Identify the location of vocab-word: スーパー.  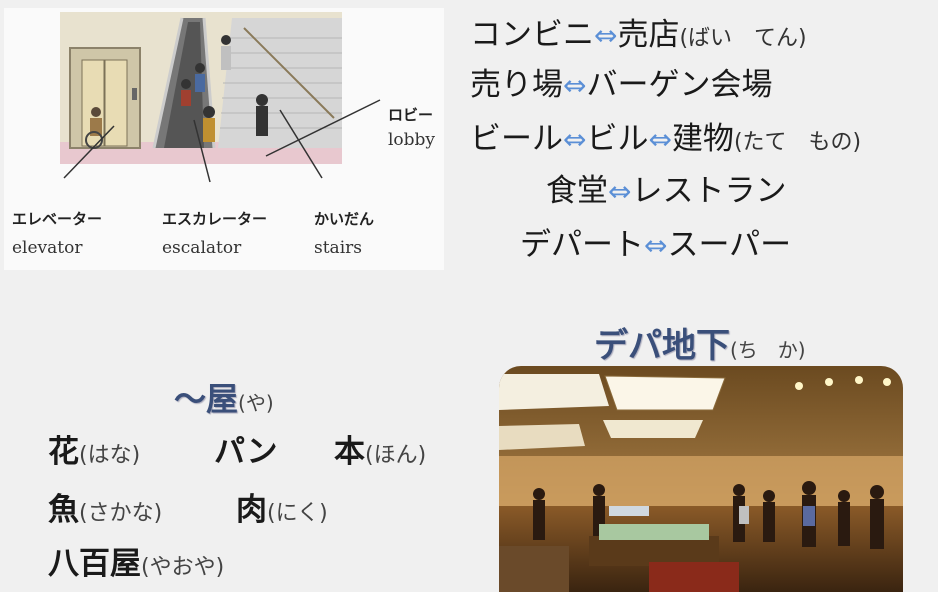
(729, 245).